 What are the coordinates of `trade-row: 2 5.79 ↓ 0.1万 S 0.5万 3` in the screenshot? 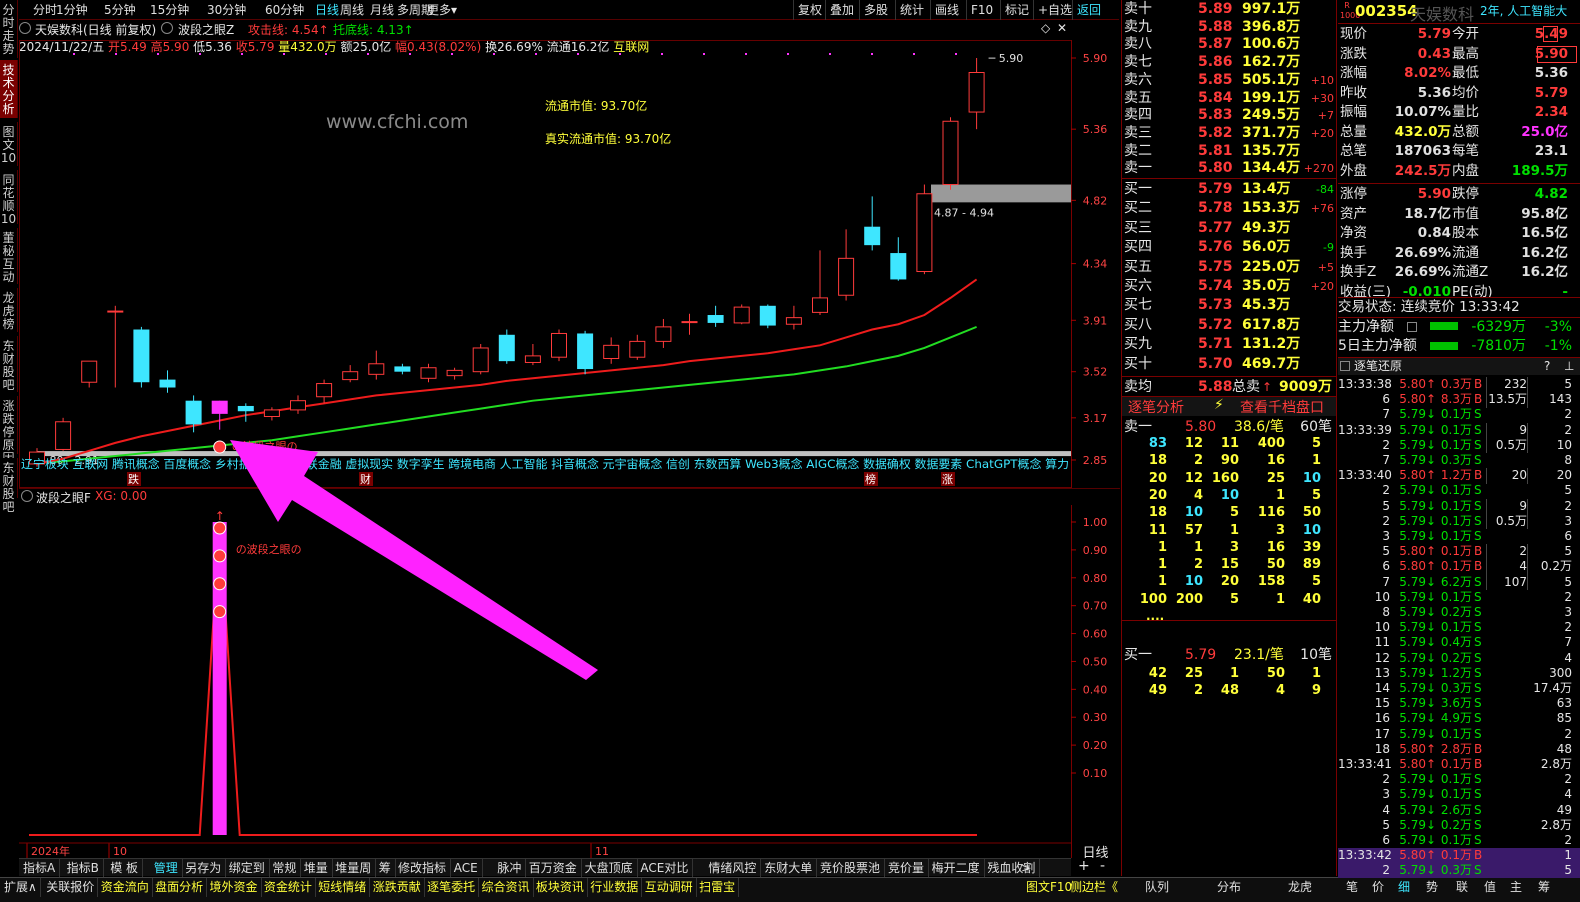 It's located at (1459, 521).